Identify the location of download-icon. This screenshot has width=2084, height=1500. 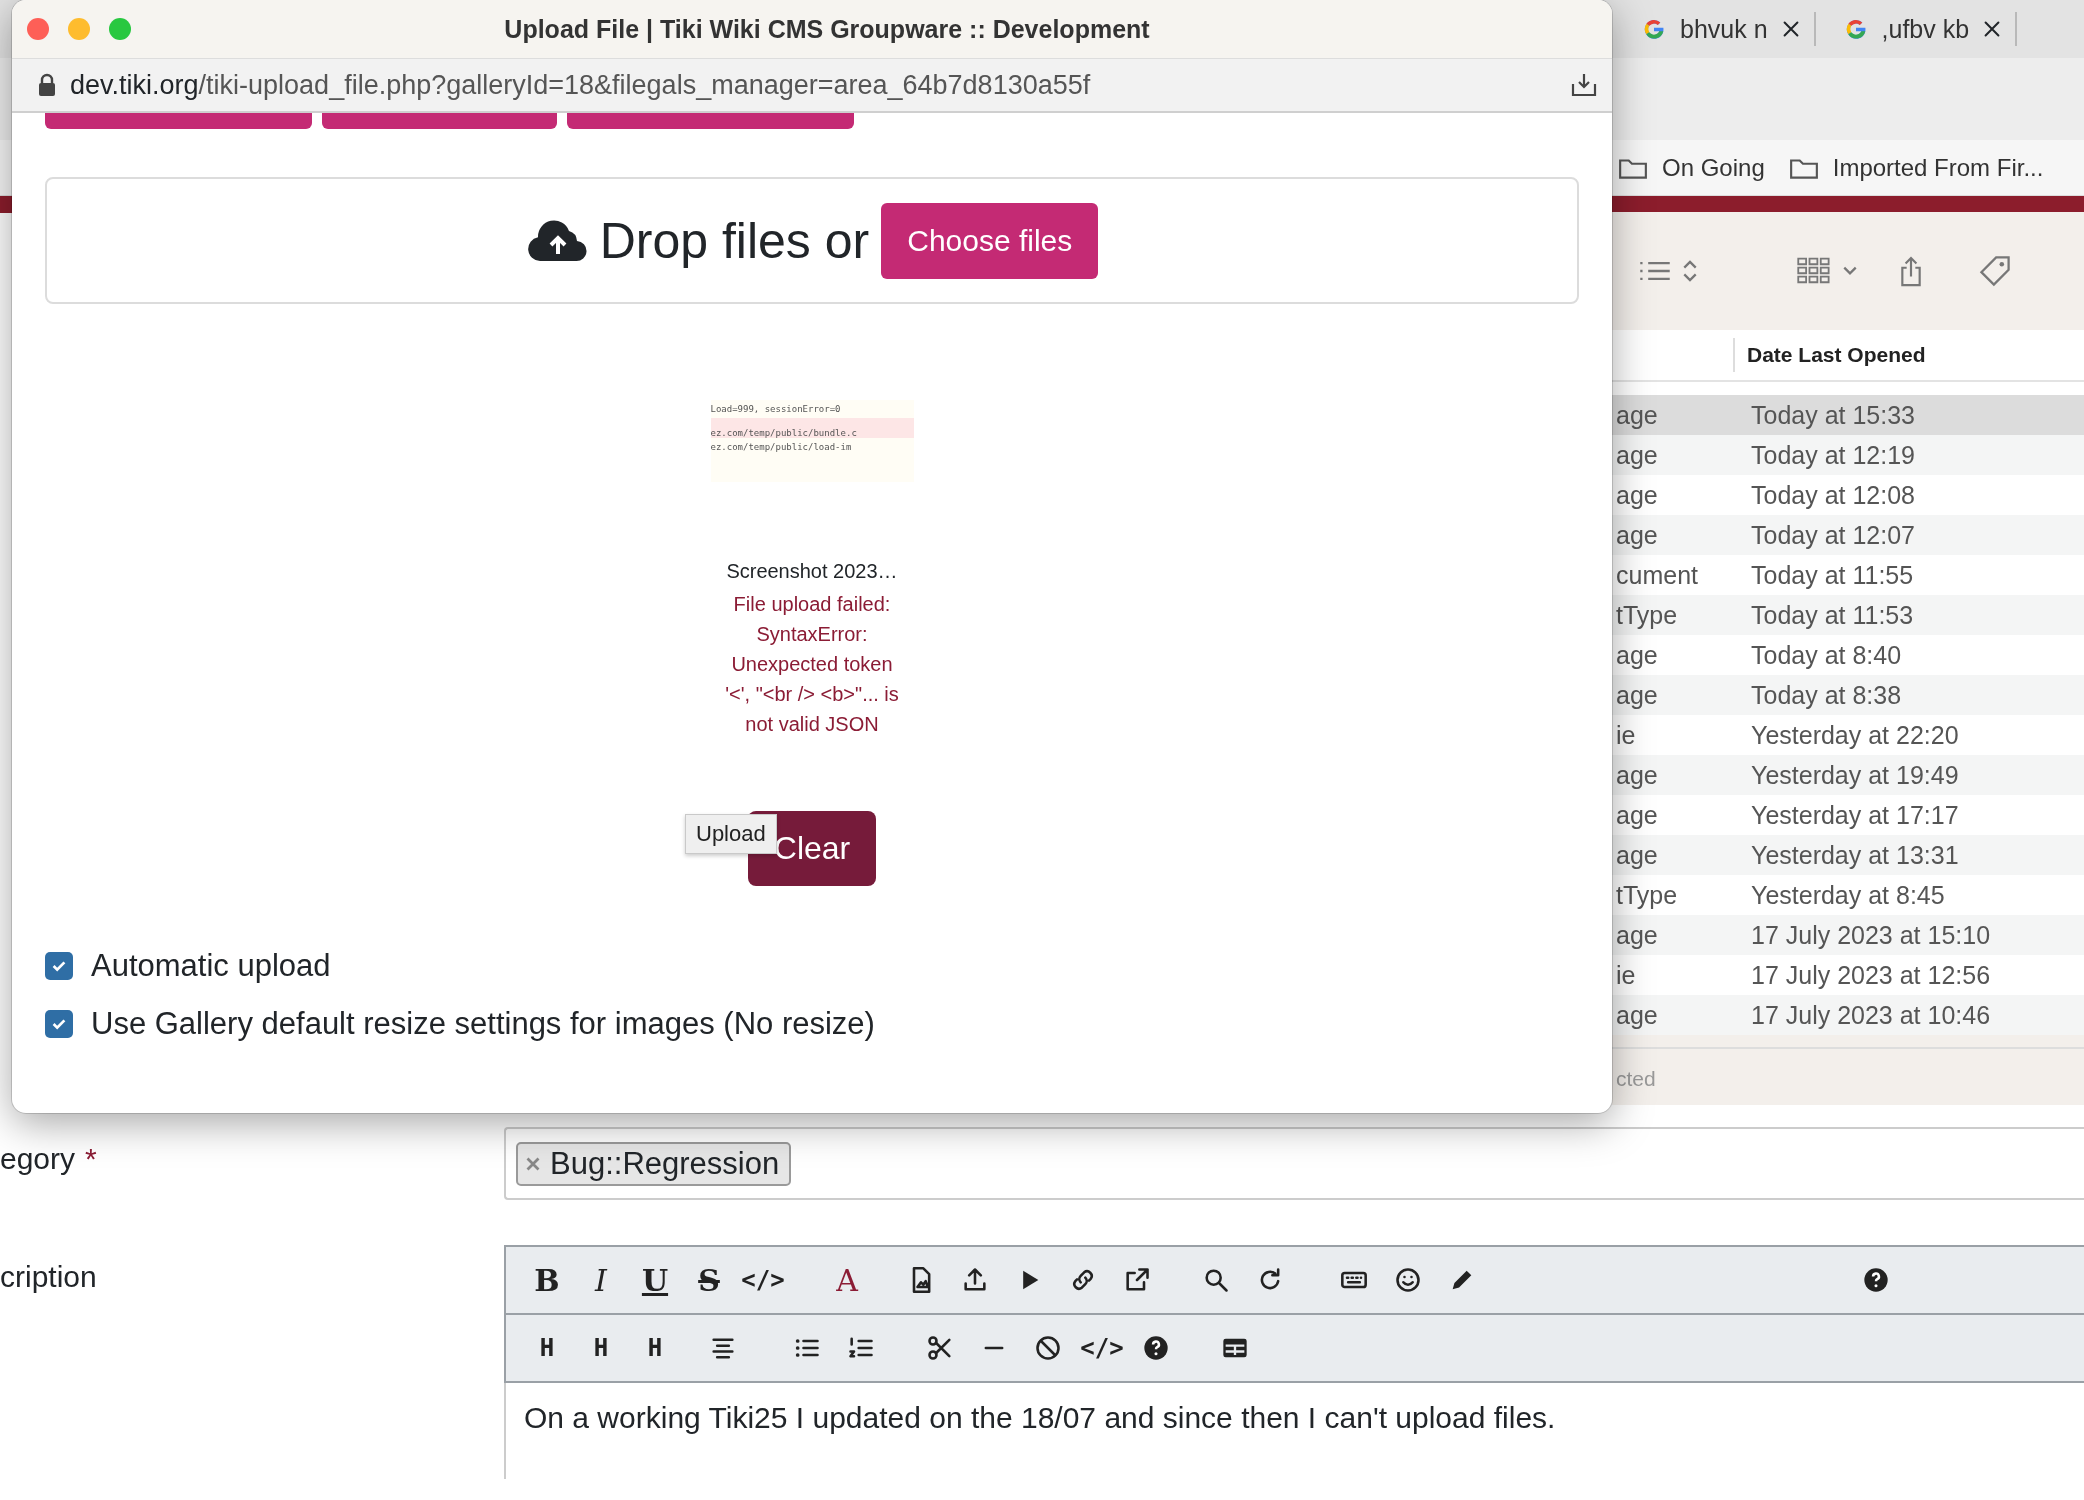
(1584, 85).